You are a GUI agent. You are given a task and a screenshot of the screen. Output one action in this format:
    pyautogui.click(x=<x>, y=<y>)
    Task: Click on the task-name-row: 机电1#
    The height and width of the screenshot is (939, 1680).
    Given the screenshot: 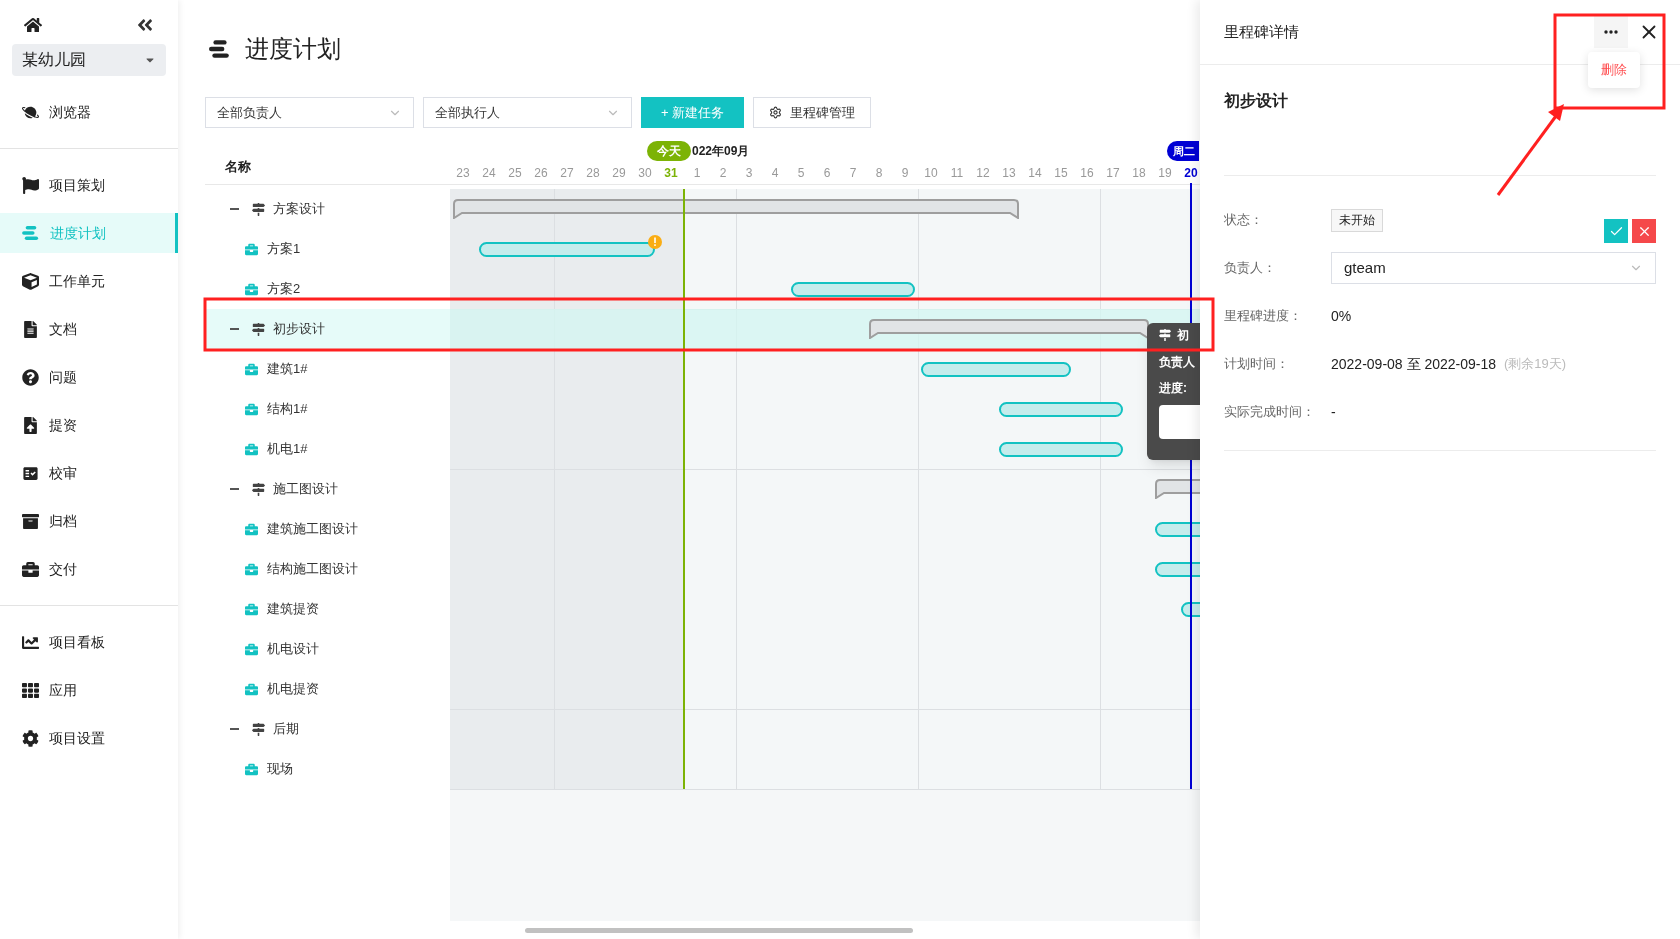 What is the action you would take?
    pyautogui.click(x=327, y=449)
    